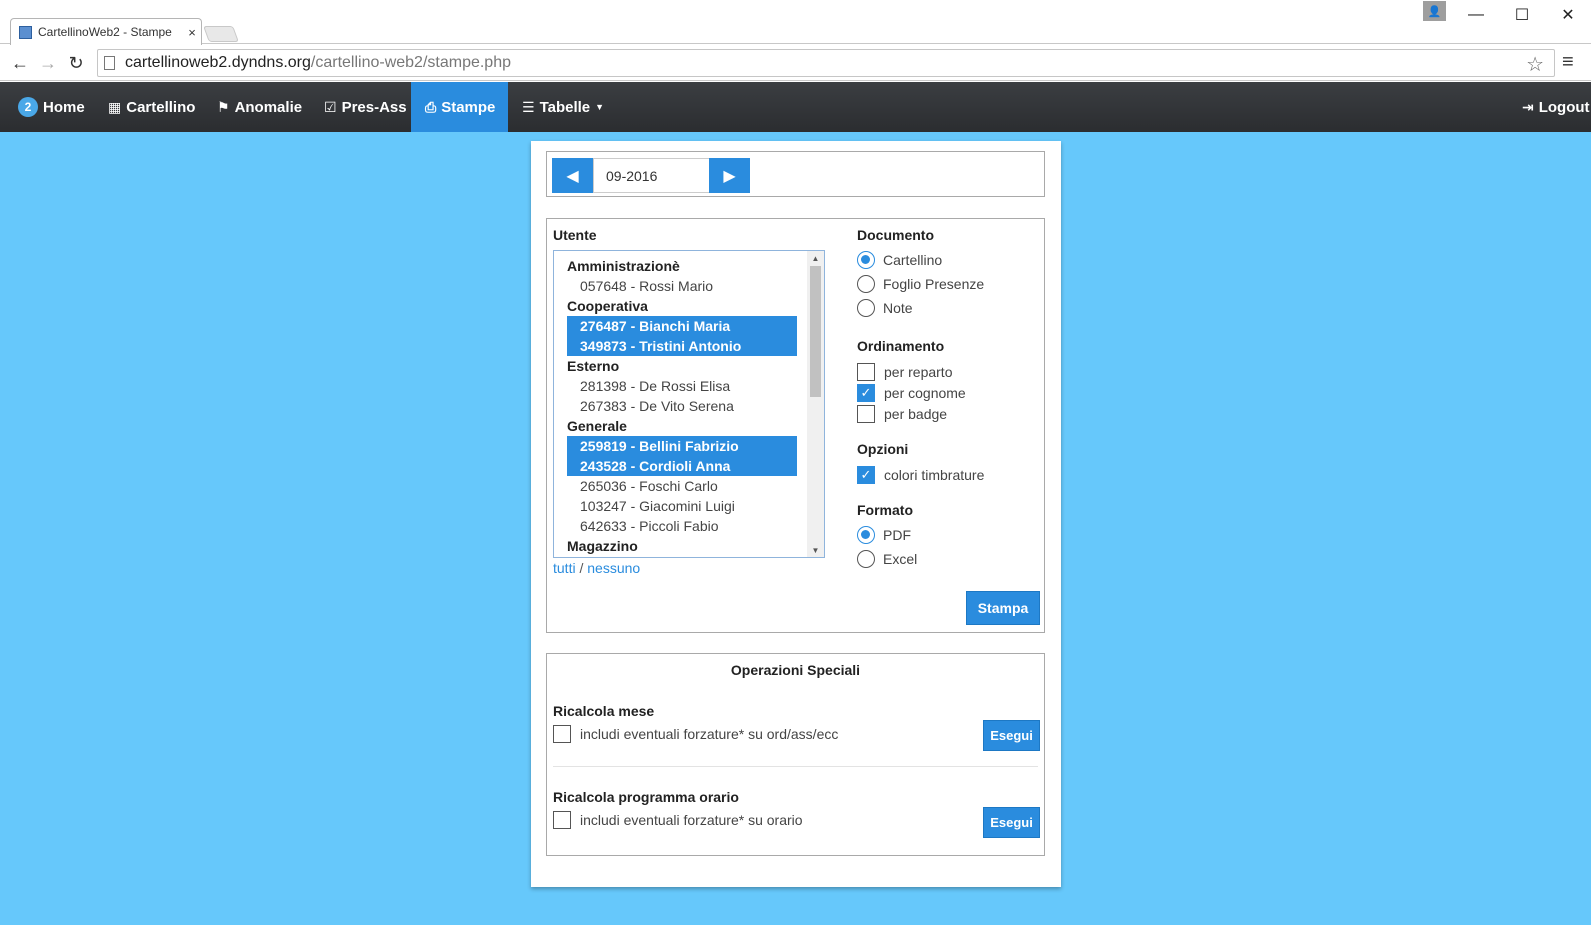 The width and height of the screenshot is (1591, 925). What do you see at coordinates (330, 106) in the screenshot?
I see `check-square-icon: ☑` at bounding box center [330, 106].